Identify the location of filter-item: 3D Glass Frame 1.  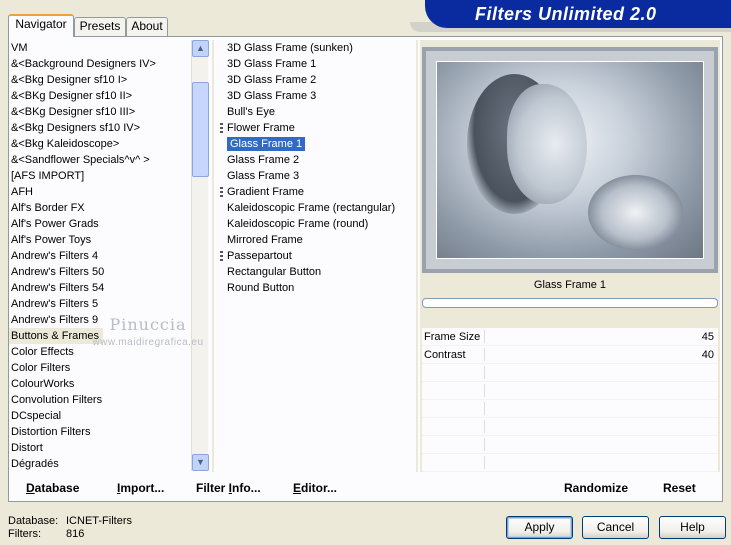
(316, 64).